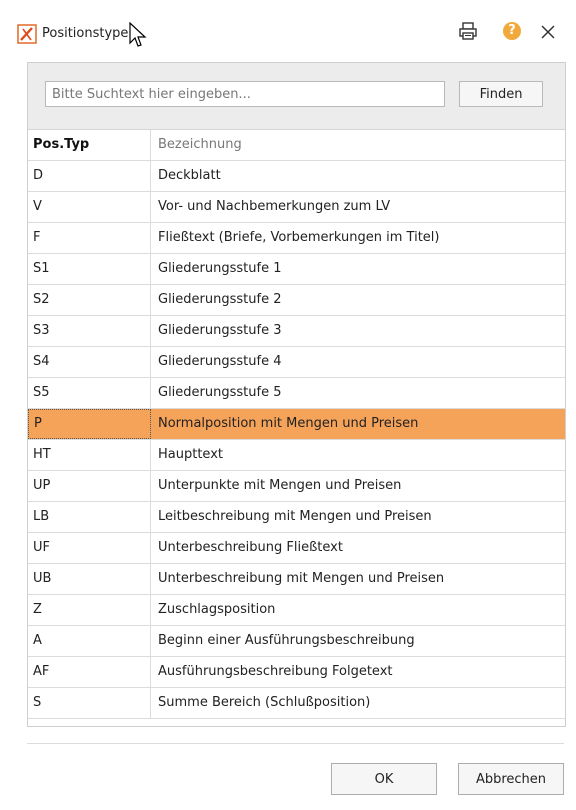 This screenshot has width=576, height=810. Describe the element at coordinates (220, 361) in the screenshot. I see `bezeichnung-cell: Gliederungsstufe 4` at that location.